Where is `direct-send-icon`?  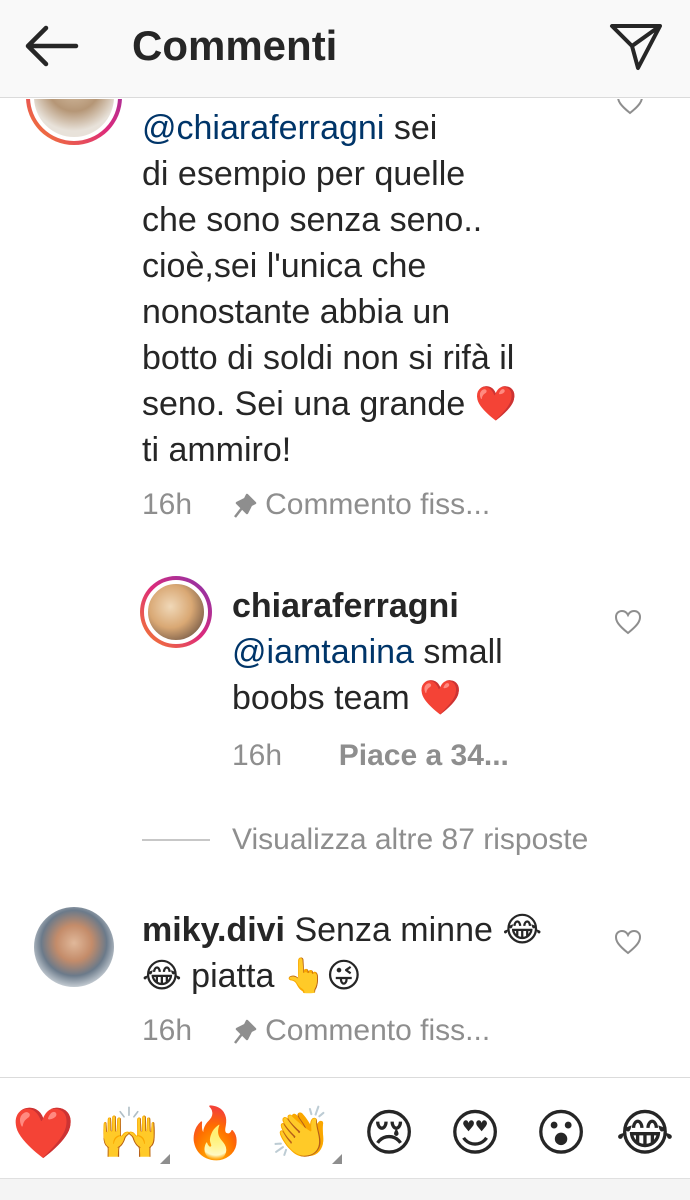 direct-send-icon is located at coordinates (636, 46).